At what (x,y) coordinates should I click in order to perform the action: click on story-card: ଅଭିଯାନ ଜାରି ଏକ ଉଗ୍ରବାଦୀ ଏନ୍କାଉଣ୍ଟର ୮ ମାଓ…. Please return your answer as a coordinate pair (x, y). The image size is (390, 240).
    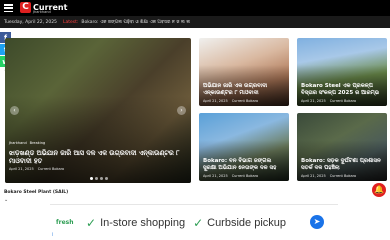
    Looking at the image, I should click on (244, 72).